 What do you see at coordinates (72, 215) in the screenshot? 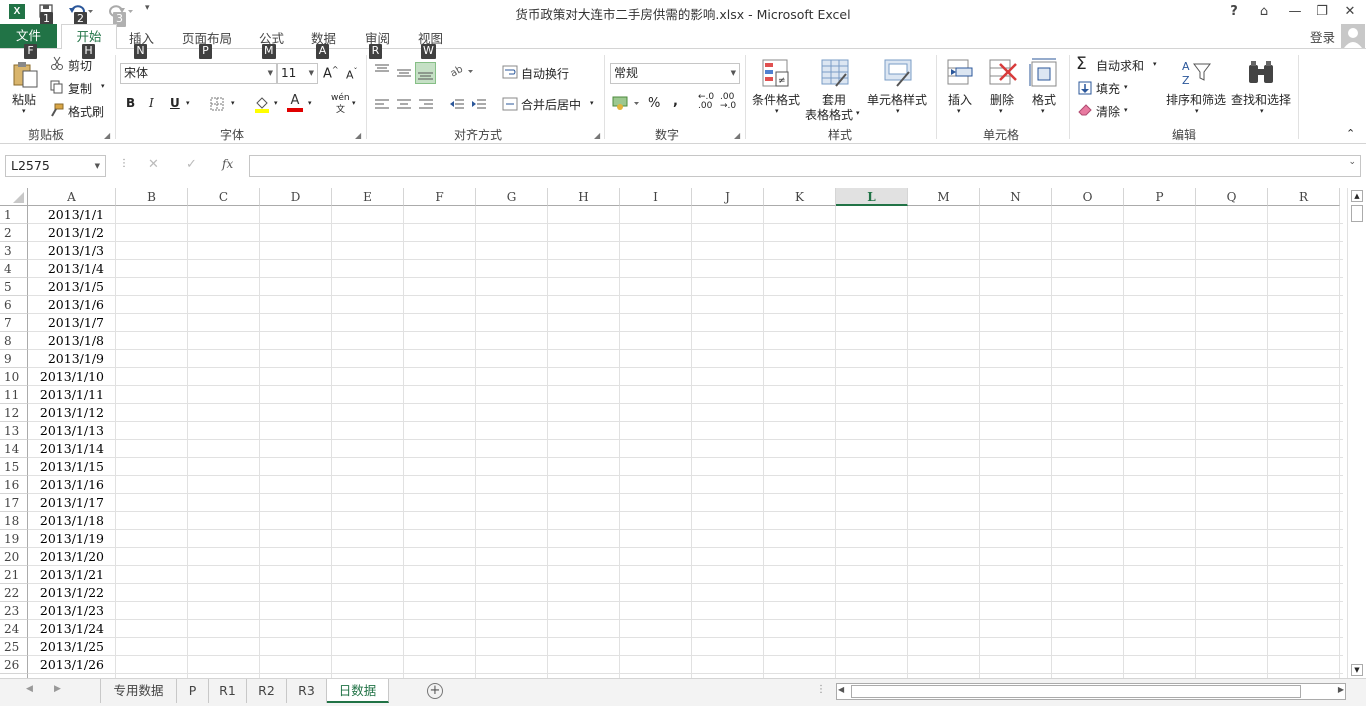
I see `cell-a: 2013/1/1` at bounding box center [72, 215].